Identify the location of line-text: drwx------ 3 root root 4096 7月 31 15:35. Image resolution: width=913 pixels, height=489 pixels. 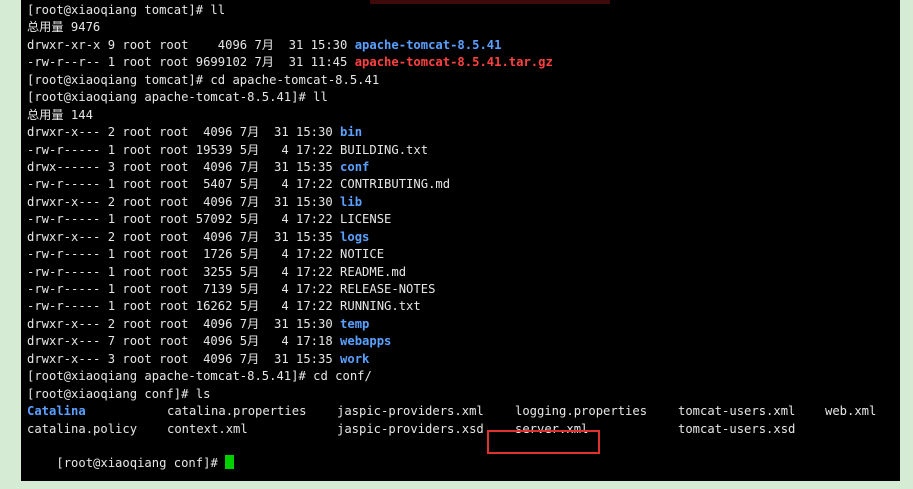
(184, 166).